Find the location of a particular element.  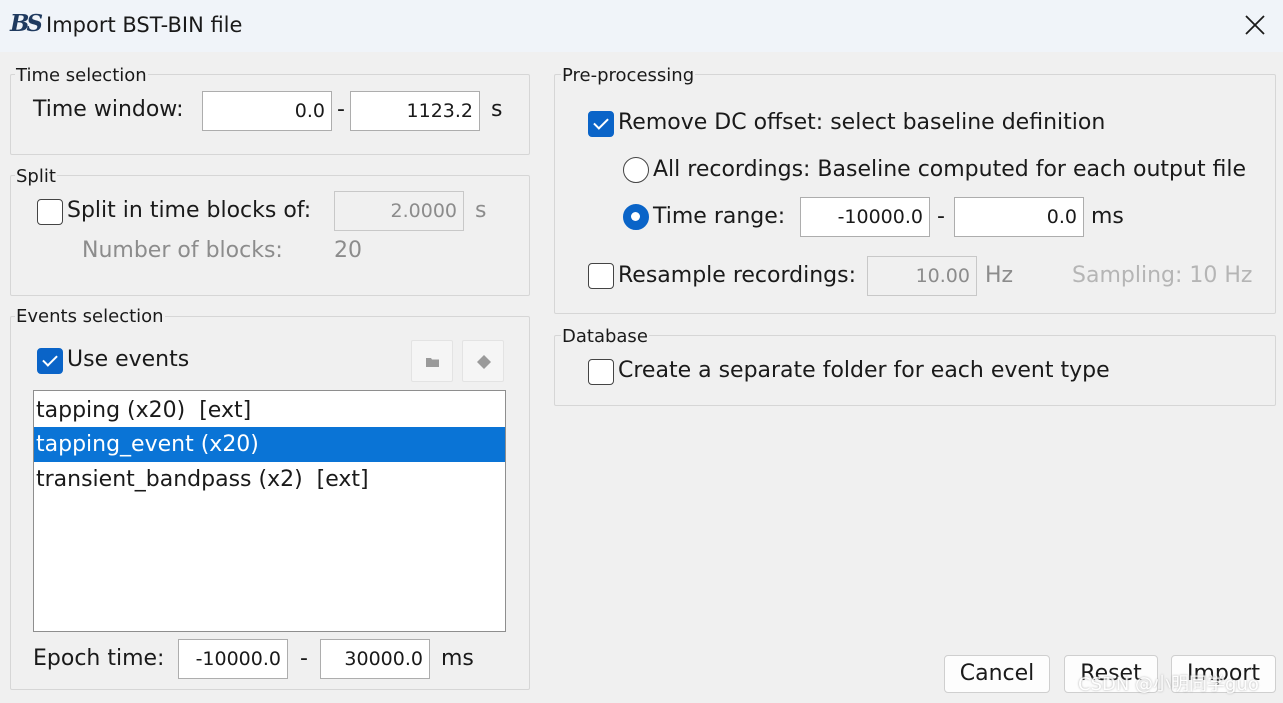

all-recordings-radio is located at coordinates (636, 170).